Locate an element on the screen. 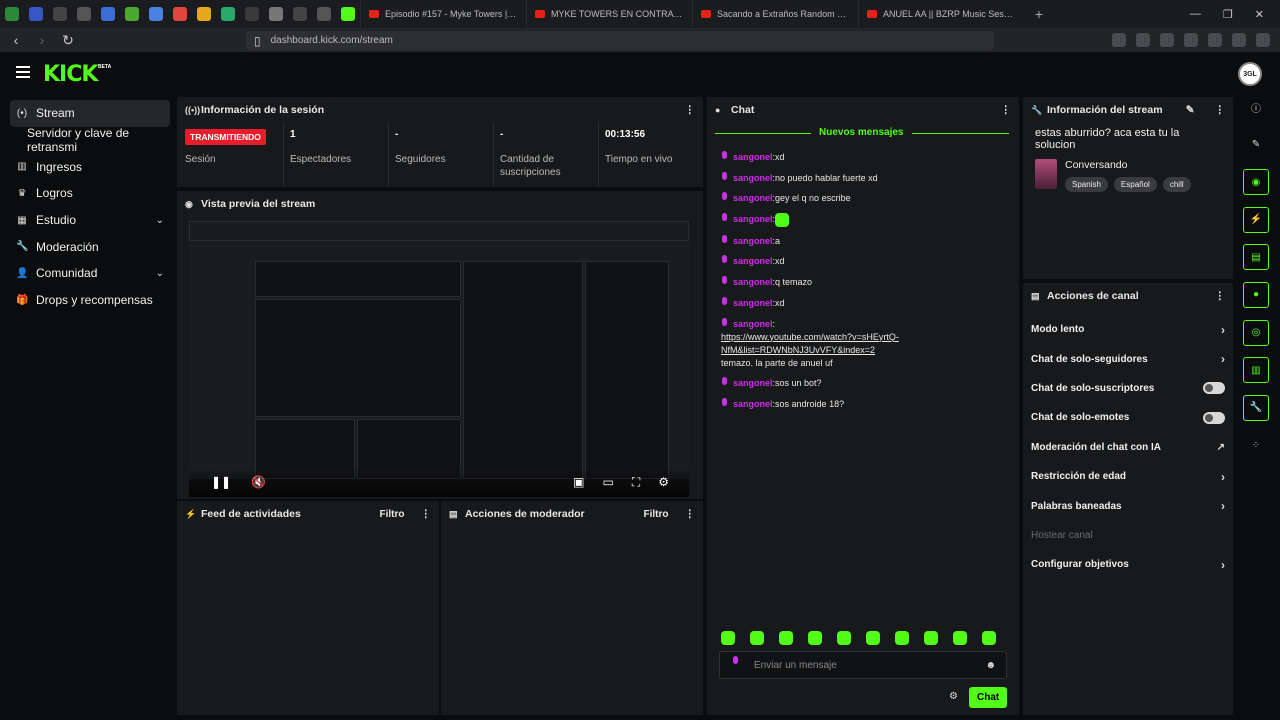 The image size is (1280, 720). menu-icon is located at coordinates (1263, 40).